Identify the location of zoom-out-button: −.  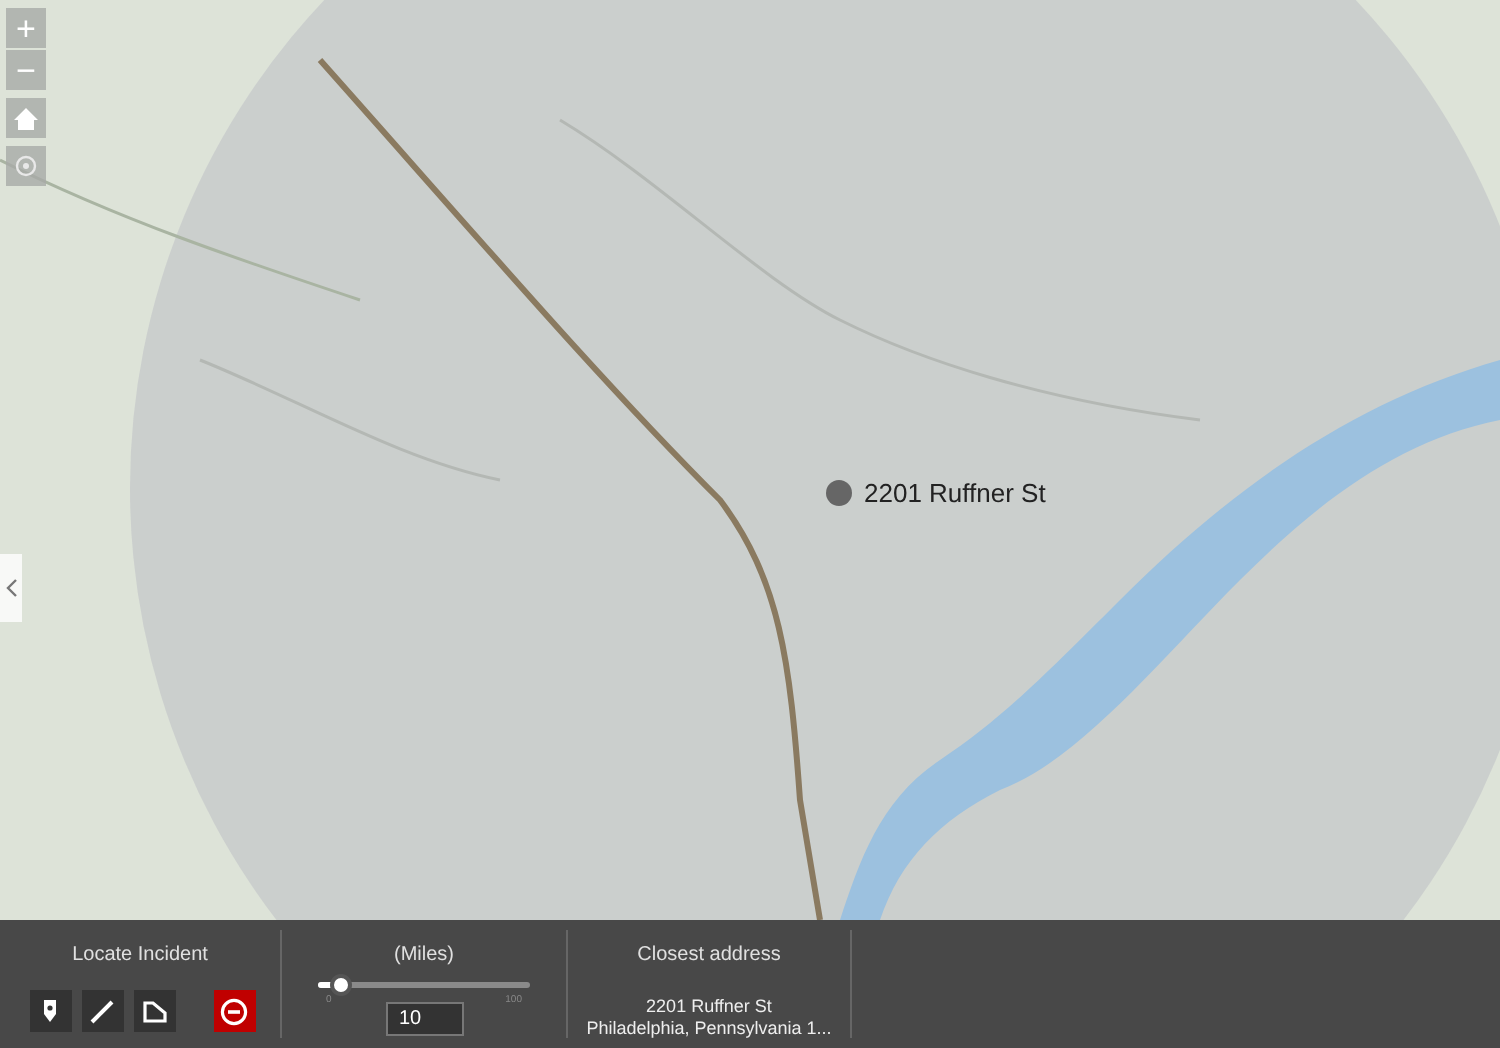
(26, 70).